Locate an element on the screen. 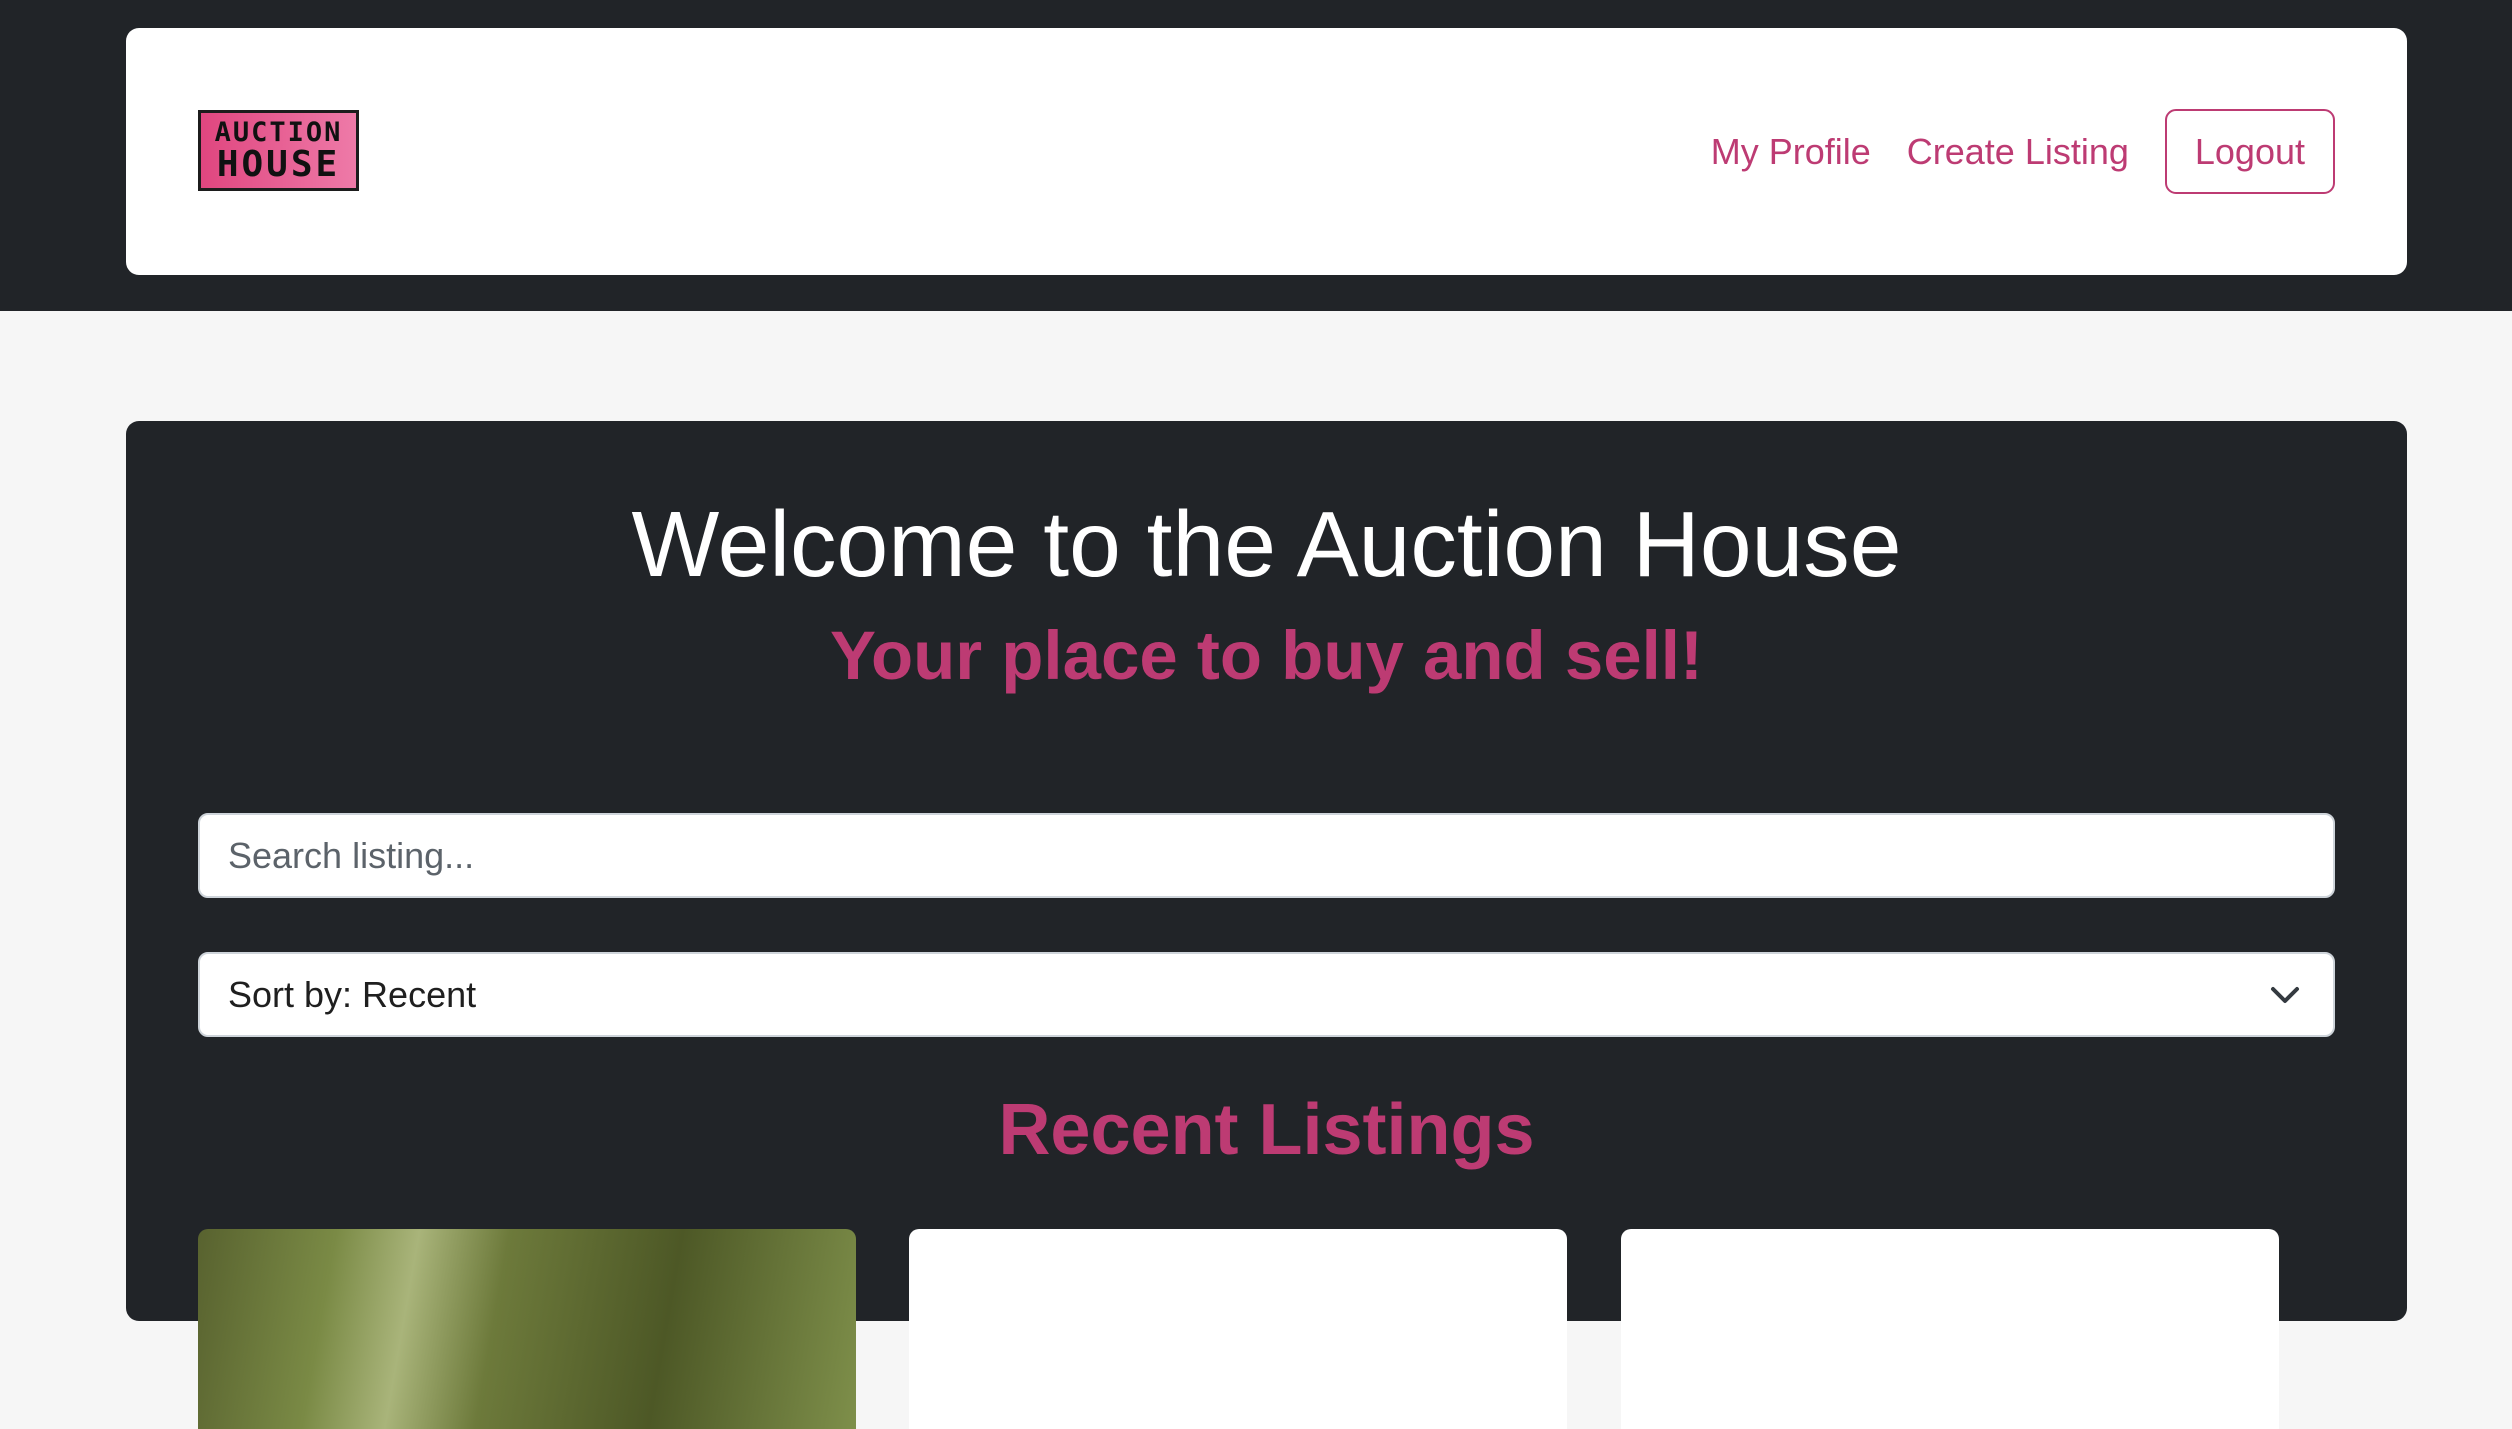  logo-line-1: AUCTION is located at coordinates (278, 132).